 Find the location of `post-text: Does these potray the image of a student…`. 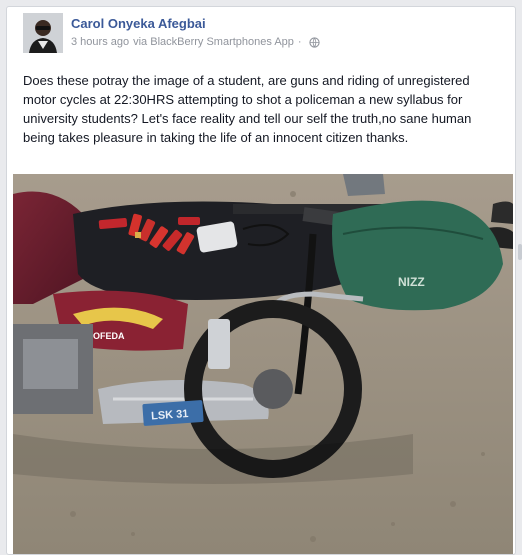

post-text: Does these potray the image of a student… is located at coordinates (247, 109).